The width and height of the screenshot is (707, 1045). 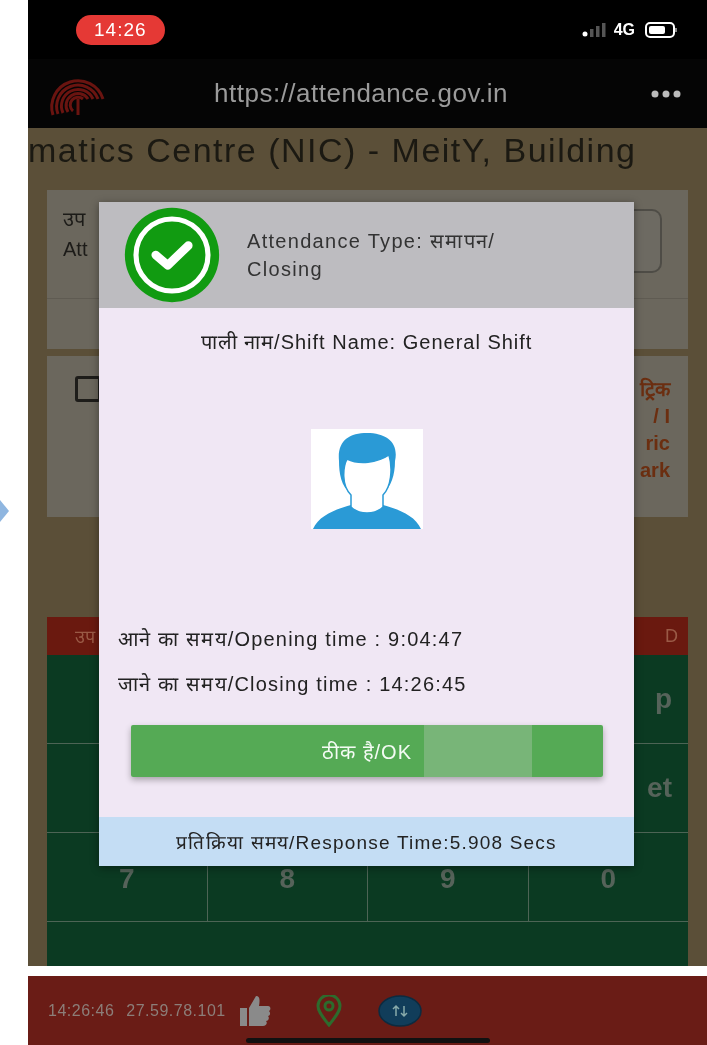 I want to click on more-icon, so click(x=666, y=93).